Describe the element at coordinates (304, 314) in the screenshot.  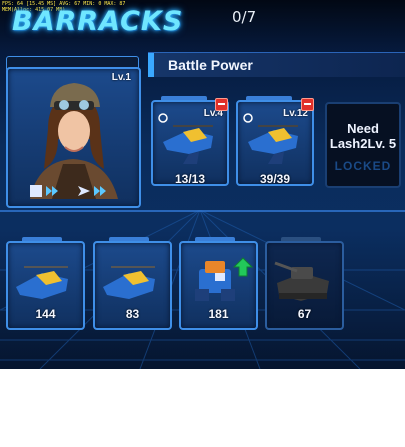
I see `unit-count: 67` at that location.